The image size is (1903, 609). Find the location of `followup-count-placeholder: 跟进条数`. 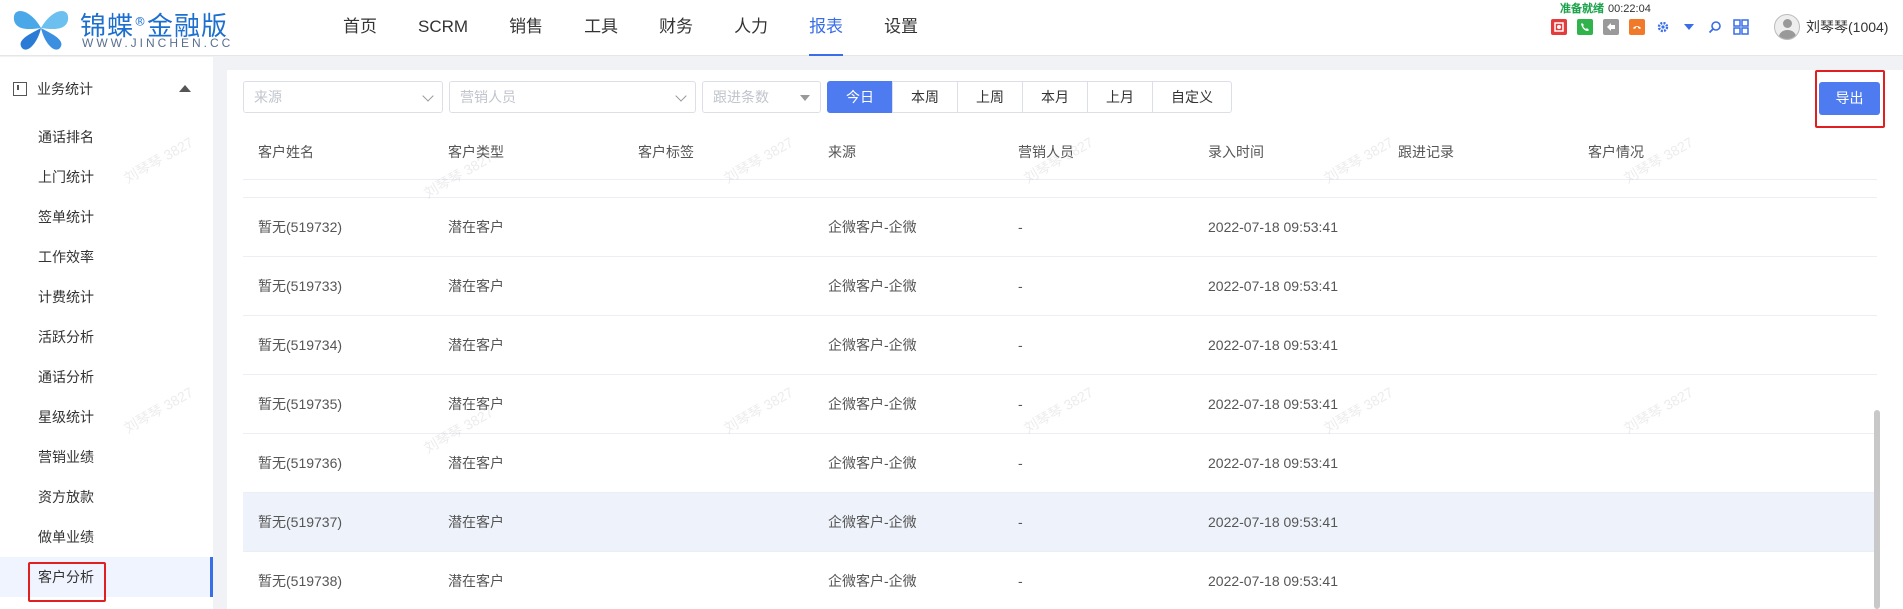

followup-count-placeholder: 跟进条数 is located at coordinates (741, 97).